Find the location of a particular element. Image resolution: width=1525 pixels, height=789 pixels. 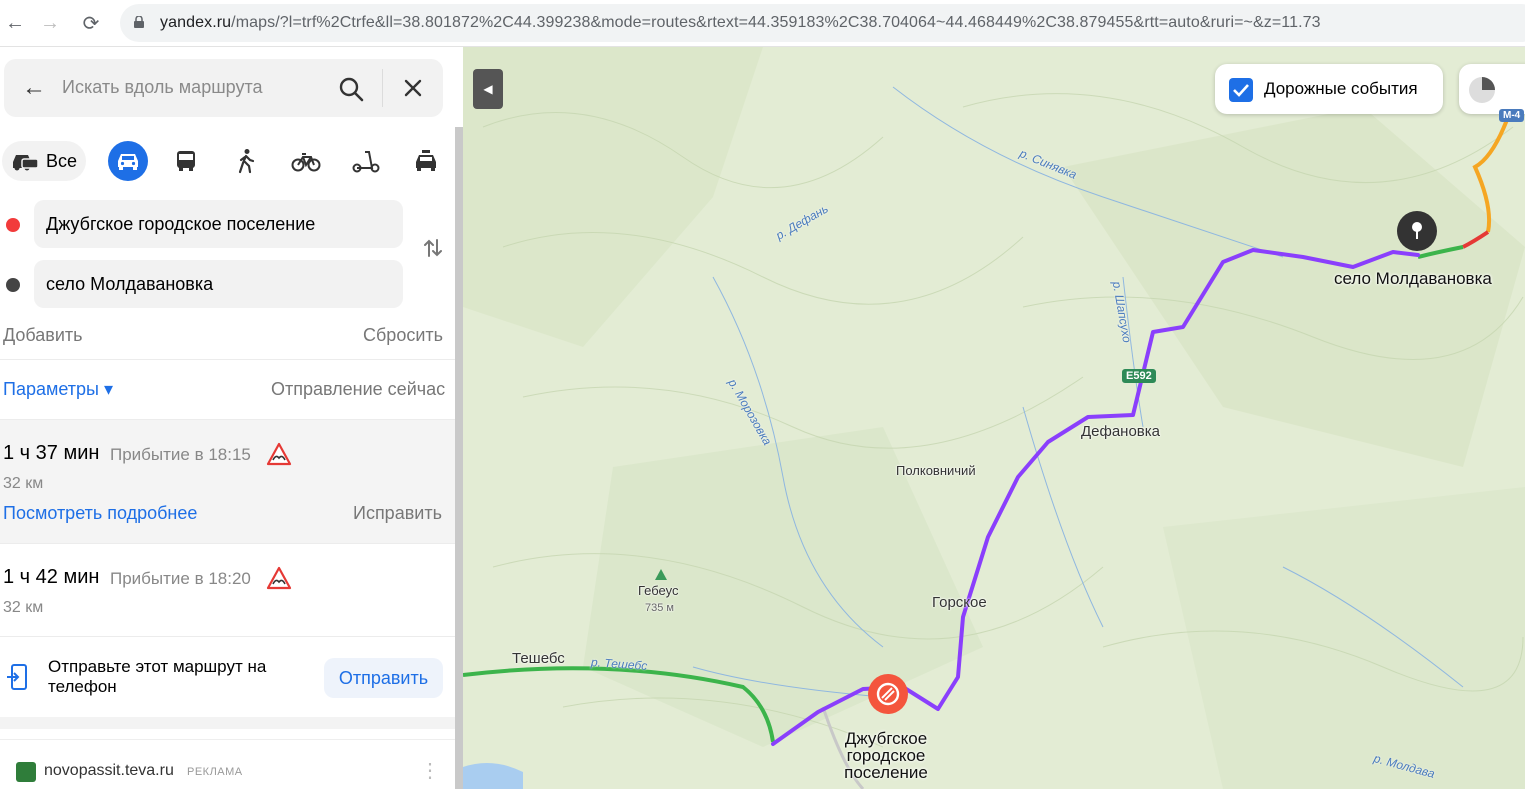

route-search-input is located at coordinates (187, 87).